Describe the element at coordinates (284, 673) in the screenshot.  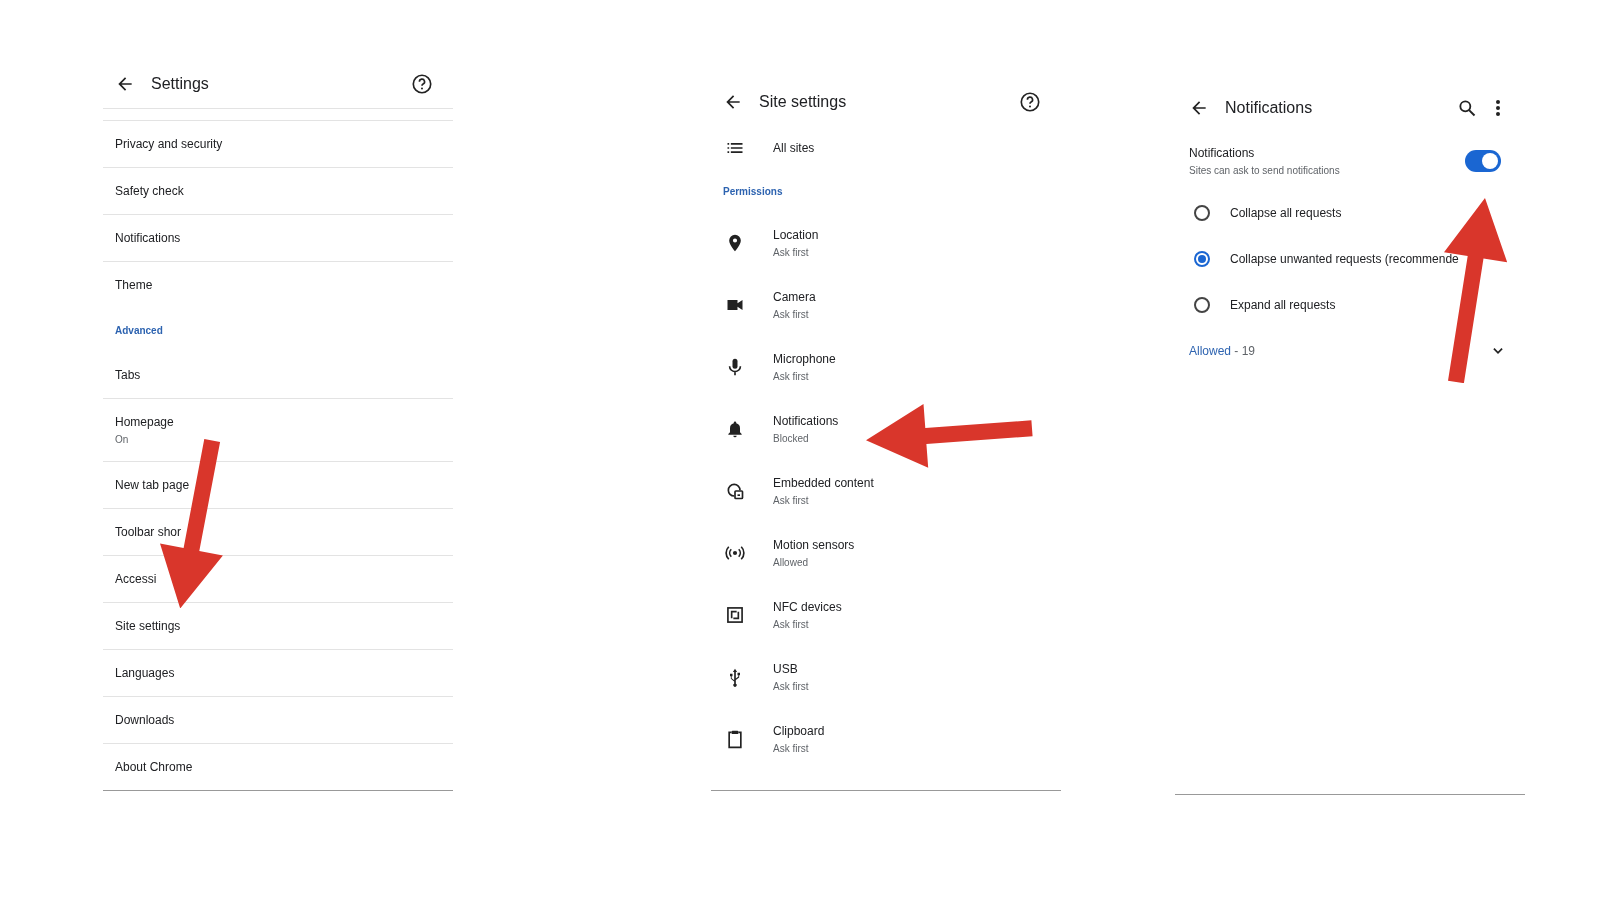
I see `settings-item: Languages` at that location.